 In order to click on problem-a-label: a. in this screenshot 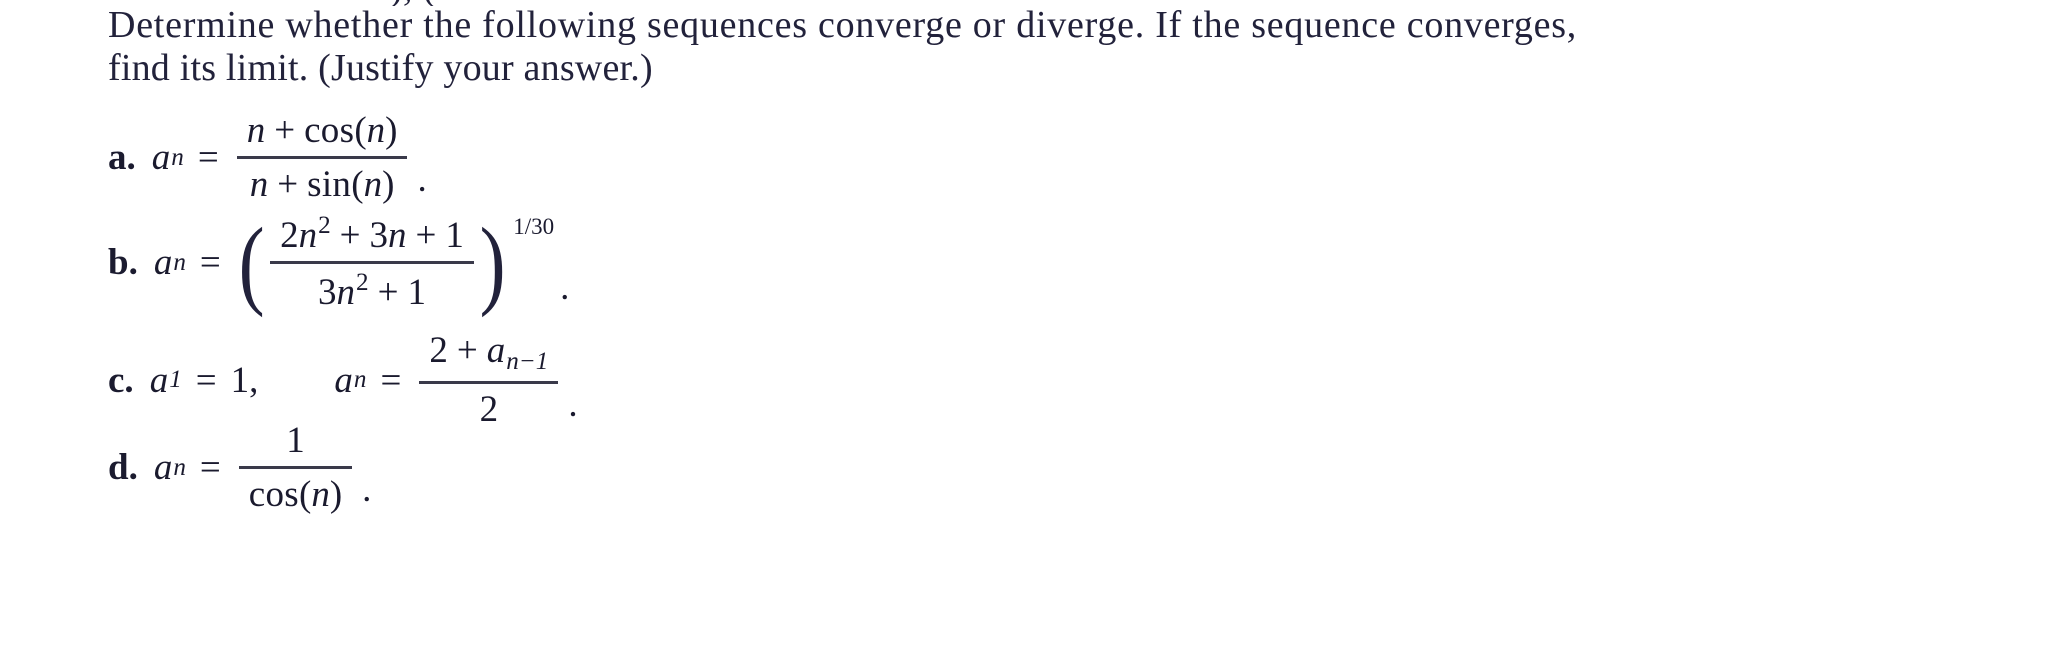, I will do `click(122, 158)`.